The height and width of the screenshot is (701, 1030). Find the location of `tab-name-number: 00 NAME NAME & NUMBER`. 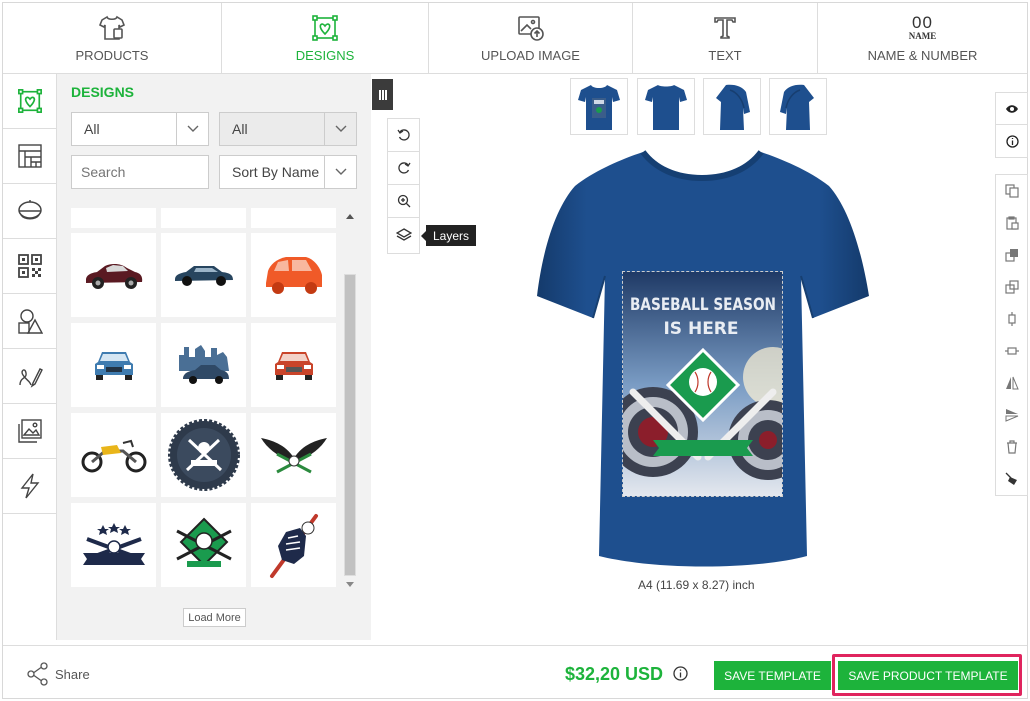

tab-name-number: 00 NAME NAME & NUMBER is located at coordinates (922, 38).